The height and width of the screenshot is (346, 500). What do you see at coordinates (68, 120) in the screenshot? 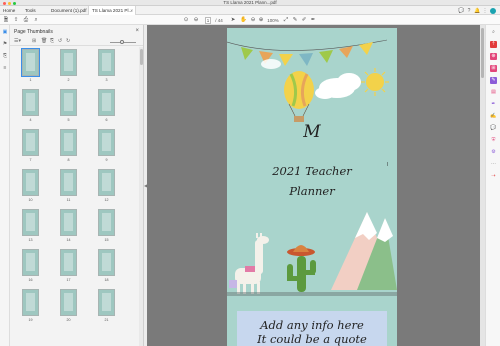
I see `page-thumbnail-label: 5` at bounding box center [68, 120].